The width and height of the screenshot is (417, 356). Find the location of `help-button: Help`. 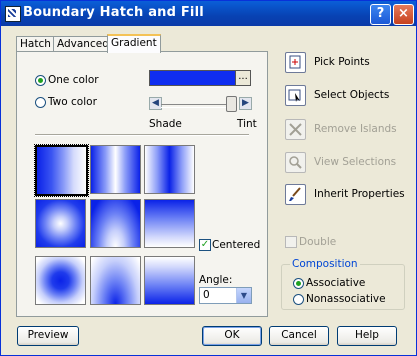

help-button: Help is located at coordinates (367, 336).